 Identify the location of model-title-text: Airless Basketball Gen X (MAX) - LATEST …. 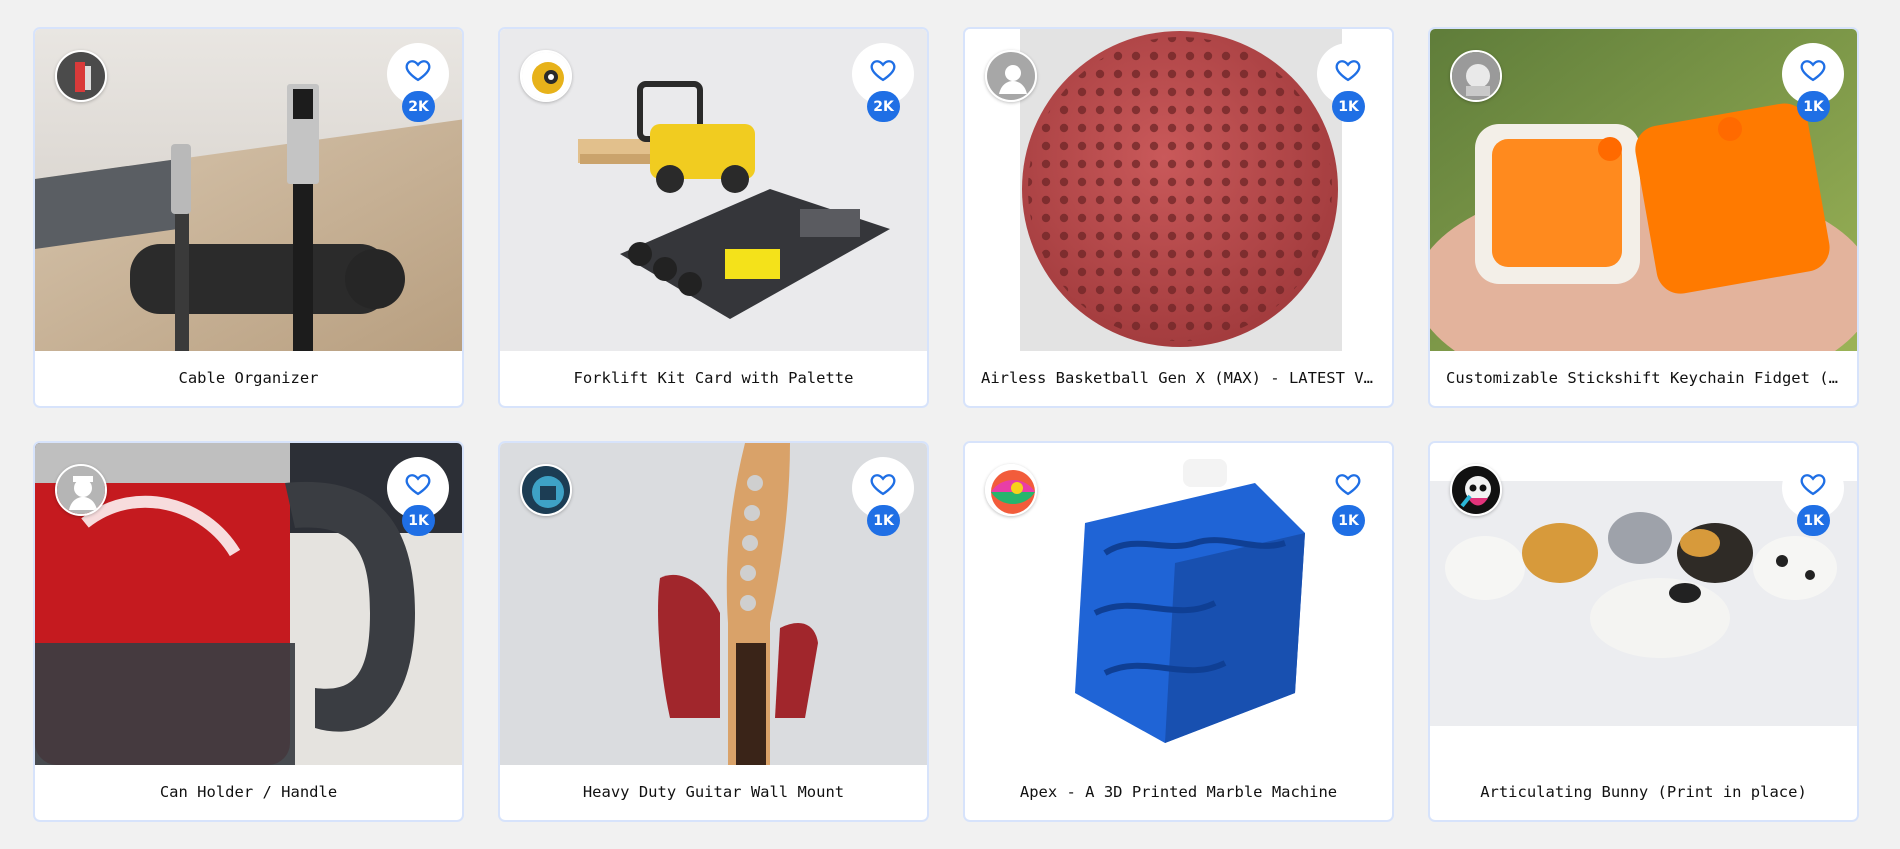
(1178, 377).